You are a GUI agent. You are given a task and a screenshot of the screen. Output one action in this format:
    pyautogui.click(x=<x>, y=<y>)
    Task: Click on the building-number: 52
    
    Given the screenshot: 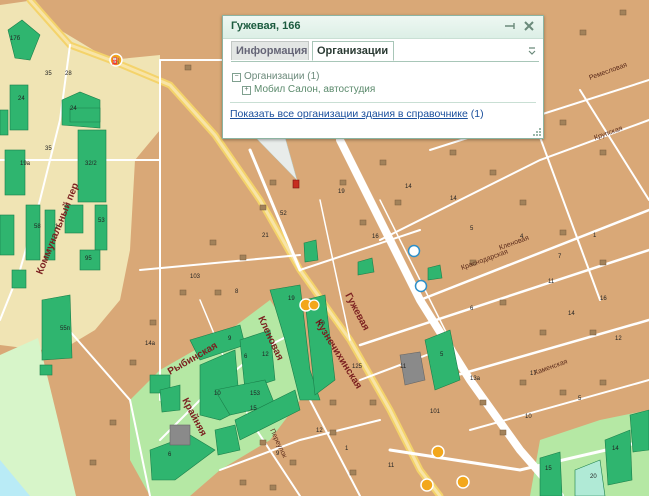 What is the action you would take?
    pyautogui.click(x=283, y=214)
    